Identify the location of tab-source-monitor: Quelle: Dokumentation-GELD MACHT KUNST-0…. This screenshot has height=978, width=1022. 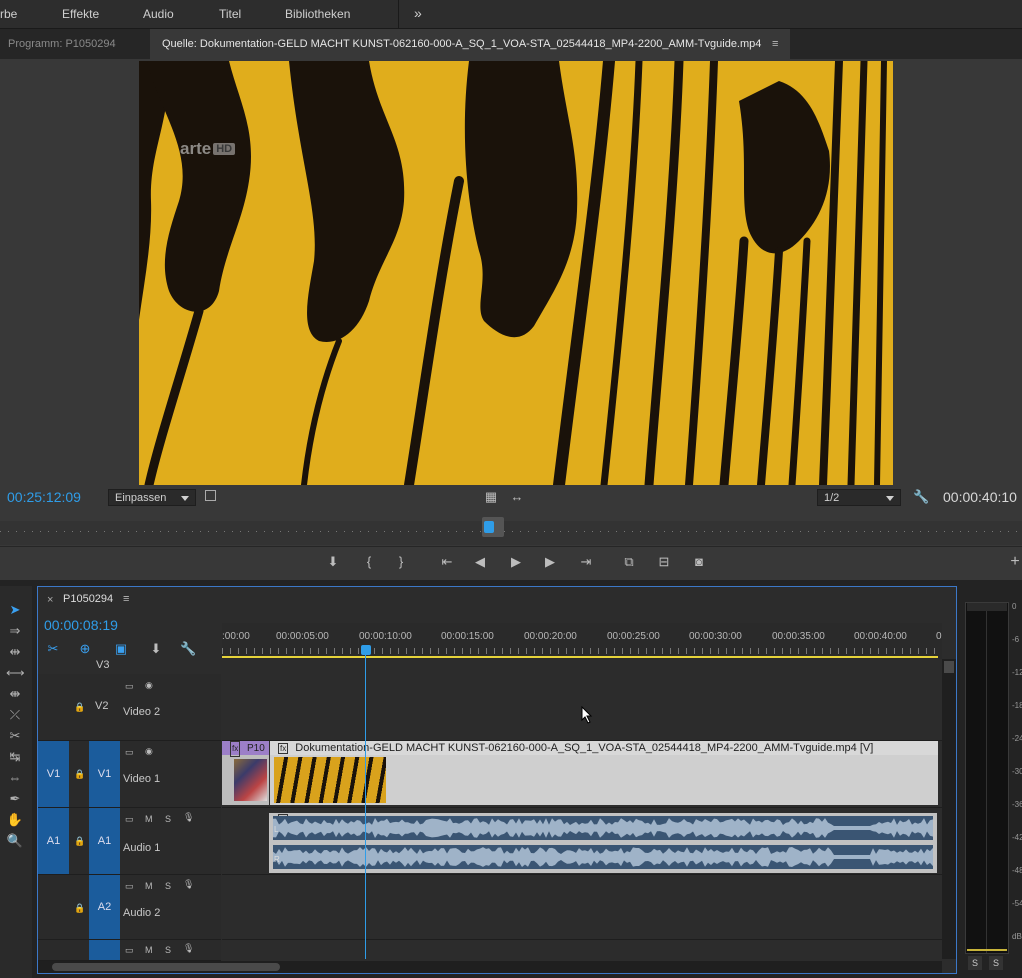
(470, 44).